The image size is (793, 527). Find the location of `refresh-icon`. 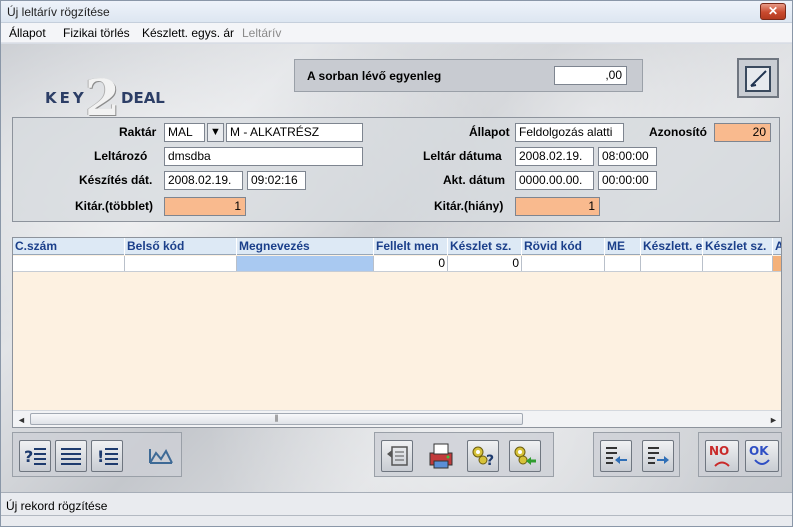

refresh-icon is located at coordinates (161, 456).